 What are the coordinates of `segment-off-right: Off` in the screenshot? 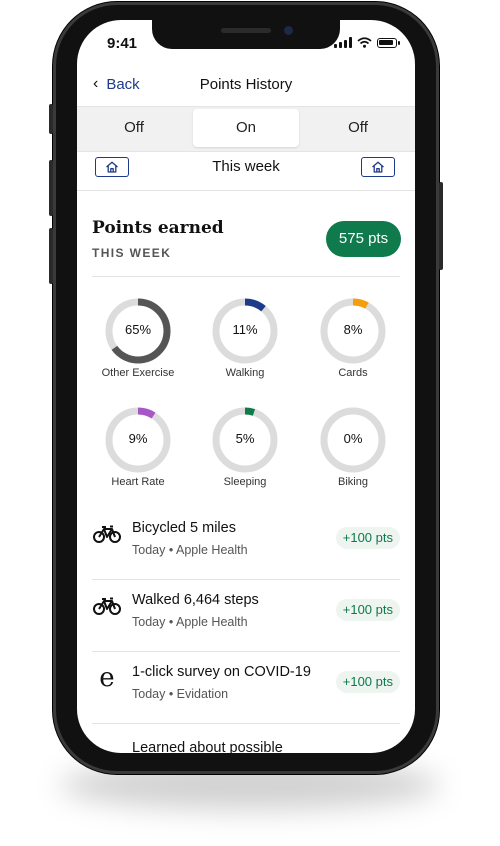 It's located at (358, 128).